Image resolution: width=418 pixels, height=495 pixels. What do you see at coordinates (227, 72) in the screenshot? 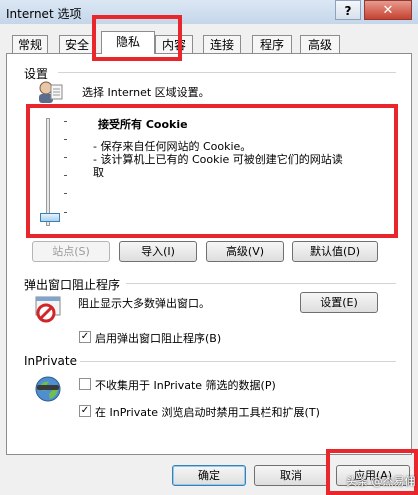
I see `settings-group-divider` at bounding box center [227, 72].